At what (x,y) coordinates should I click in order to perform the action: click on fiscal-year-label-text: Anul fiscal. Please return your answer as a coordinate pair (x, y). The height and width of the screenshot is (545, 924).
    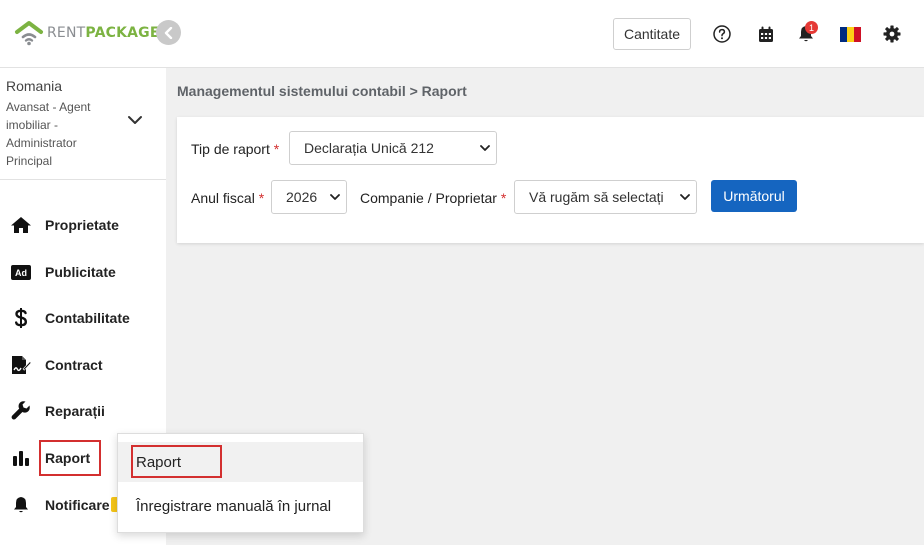
    Looking at the image, I should click on (223, 198).